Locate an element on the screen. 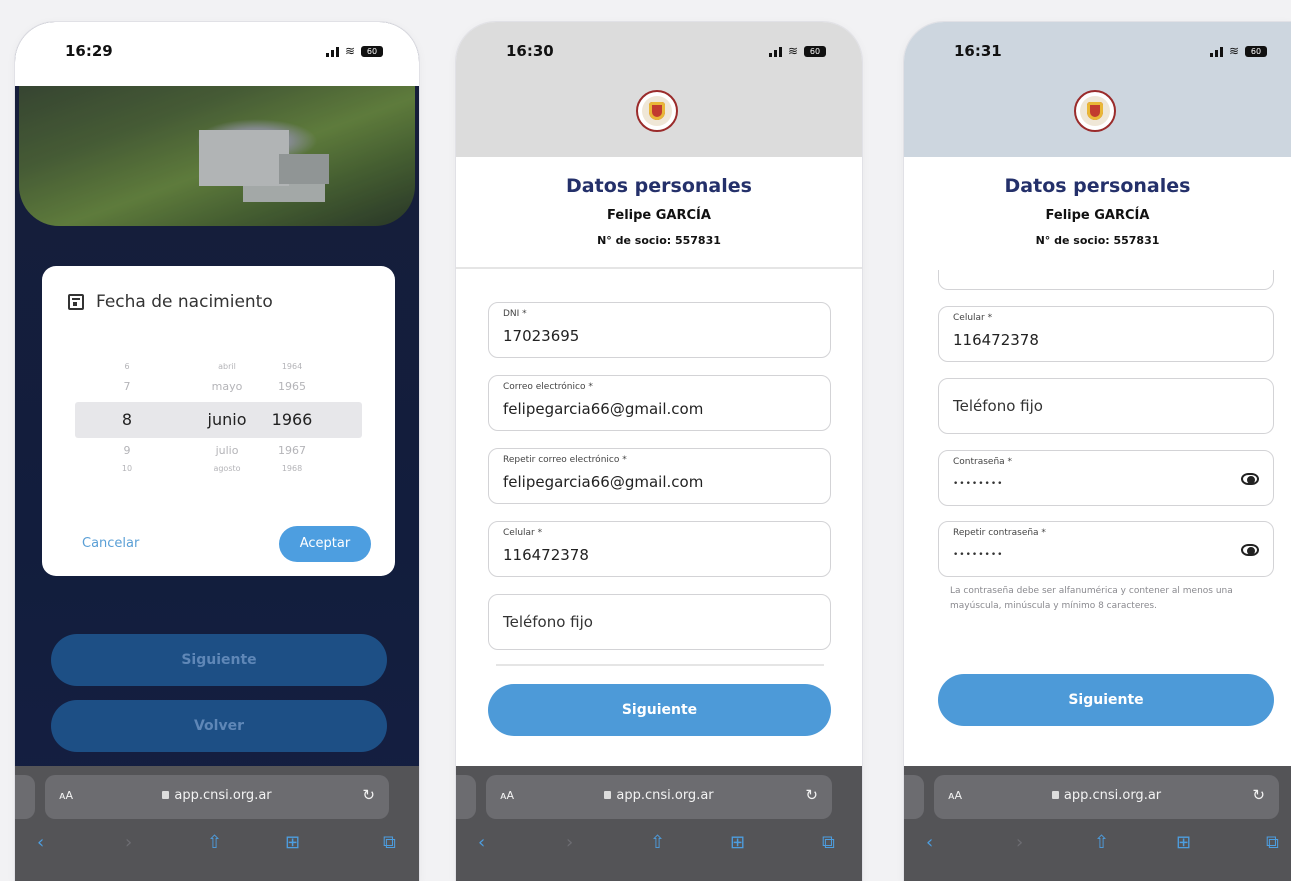 The width and height of the screenshot is (1291, 881). club-logo is located at coordinates (1095, 111).